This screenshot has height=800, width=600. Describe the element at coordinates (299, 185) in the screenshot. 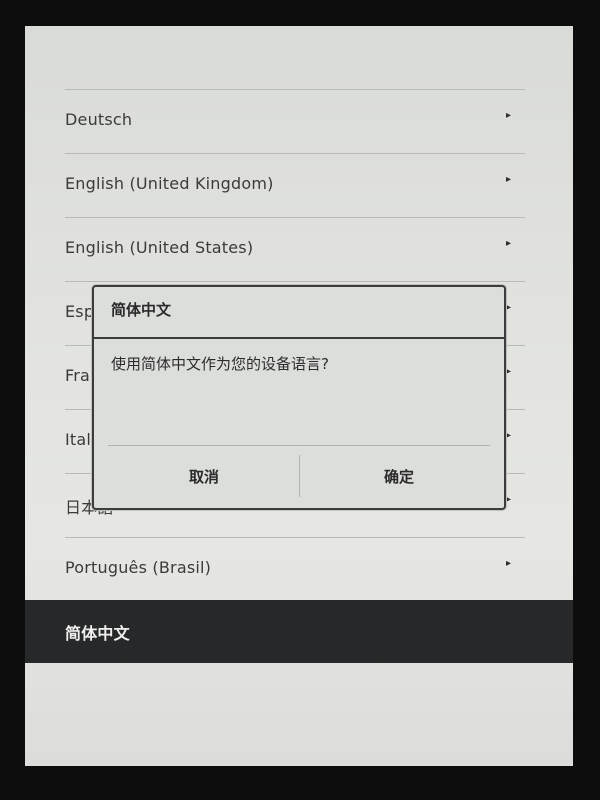

I see `language-item-english-uk: English (United Kingdom) ▸` at that location.